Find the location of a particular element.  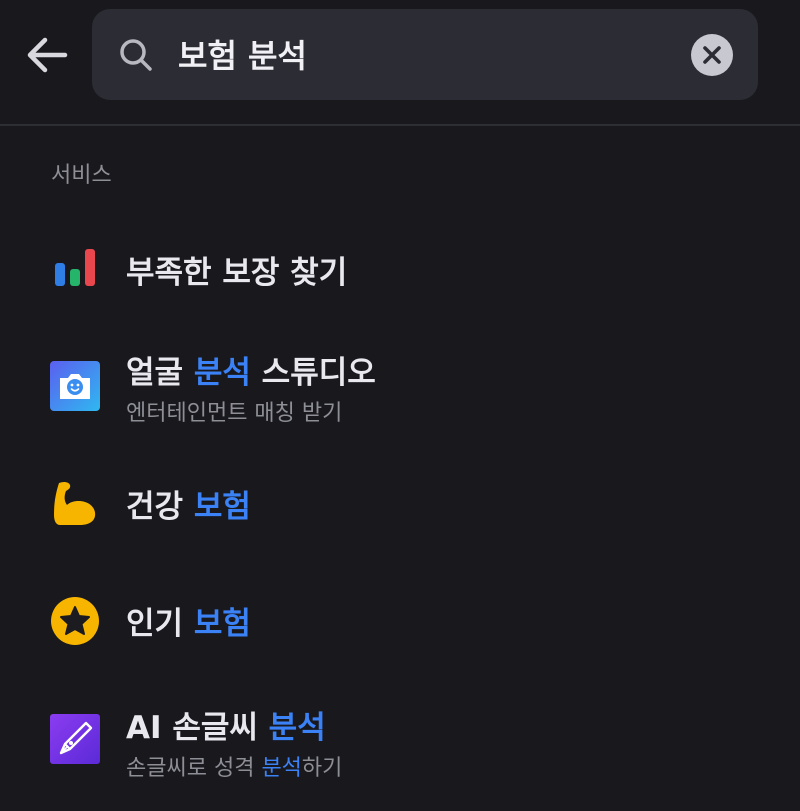

search-icon is located at coordinates (136, 55).